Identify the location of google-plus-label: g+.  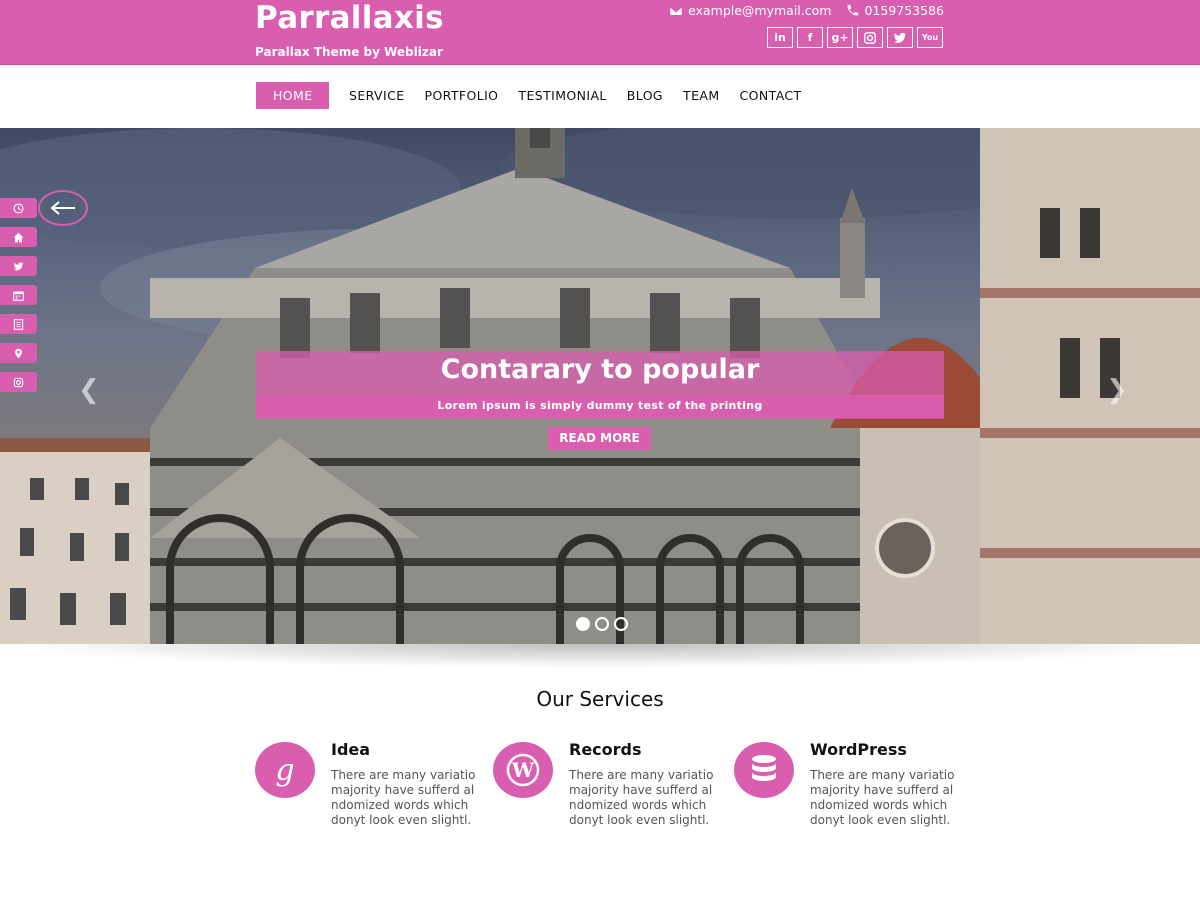
(840, 37).